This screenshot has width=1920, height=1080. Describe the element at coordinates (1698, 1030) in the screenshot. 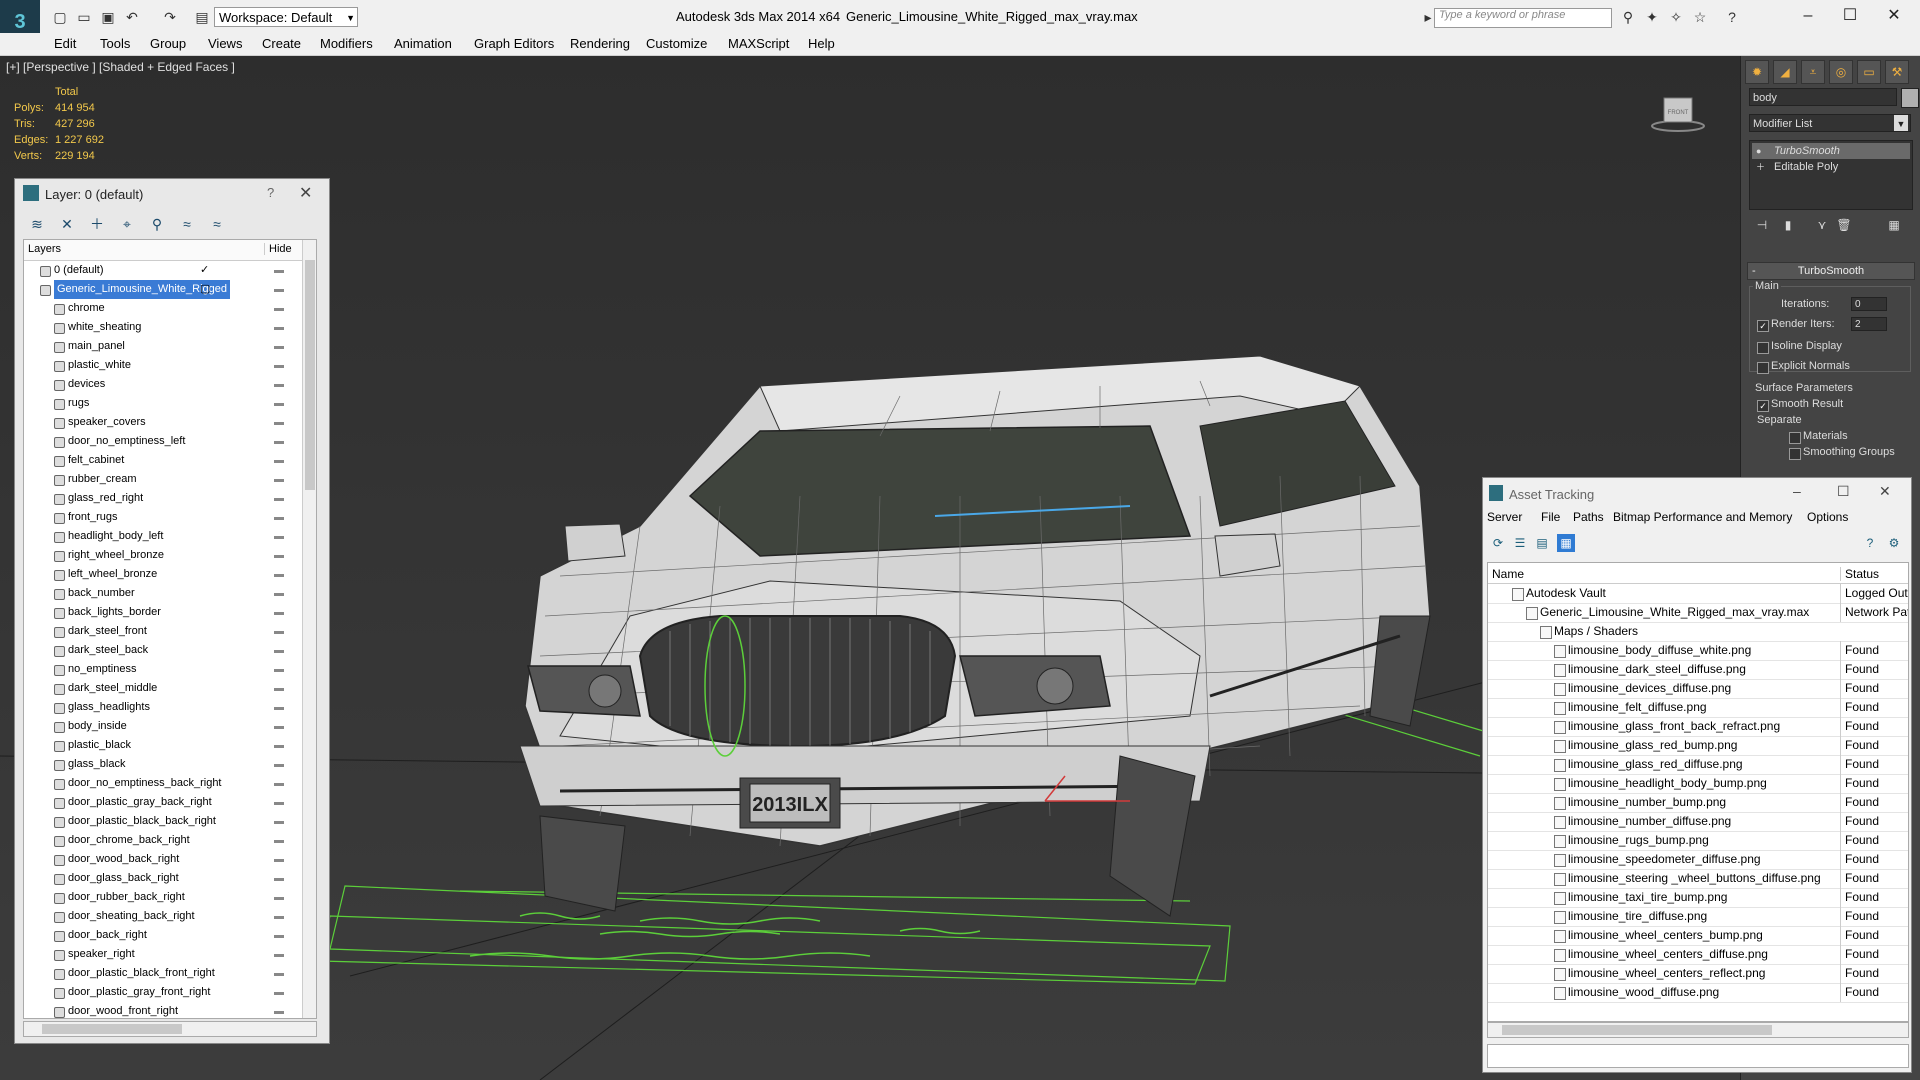

I see `asset-horizontal-scrollbar` at that location.